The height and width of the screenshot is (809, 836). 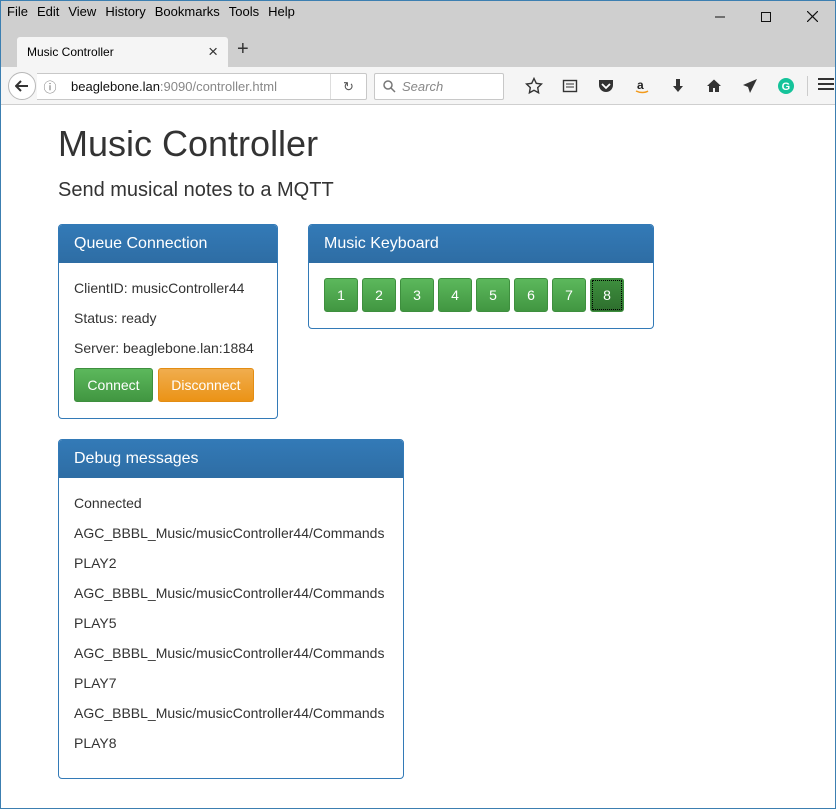 I want to click on new-tab-button: +, so click(x=243, y=49).